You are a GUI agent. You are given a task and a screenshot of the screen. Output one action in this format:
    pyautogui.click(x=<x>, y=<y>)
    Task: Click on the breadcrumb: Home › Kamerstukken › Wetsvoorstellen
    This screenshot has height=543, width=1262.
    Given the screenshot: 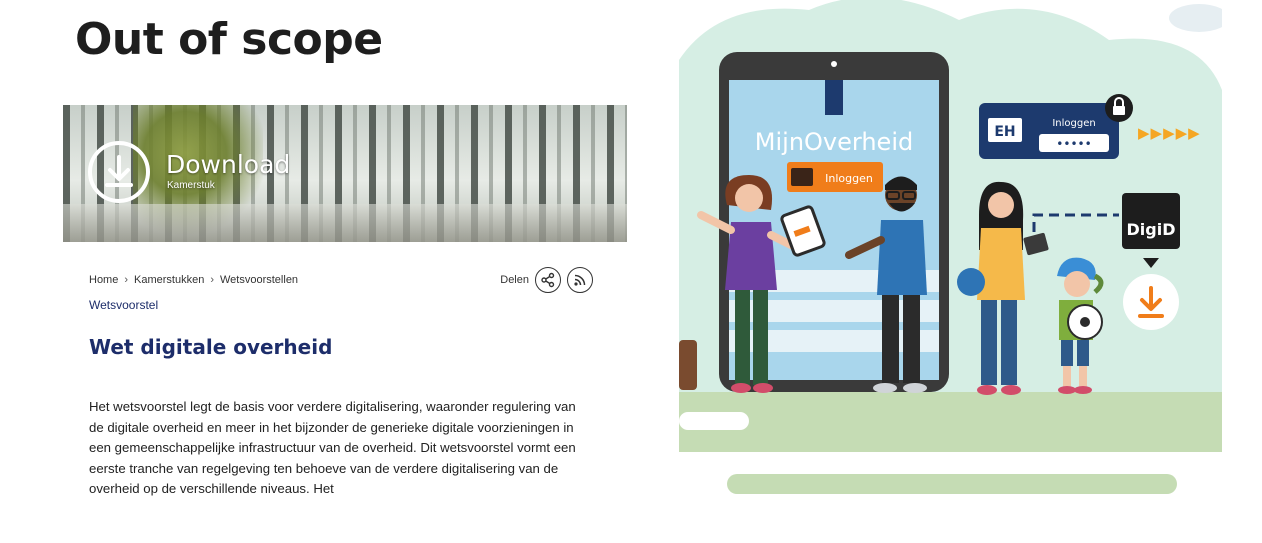 What is the action you would take?
    pyautogui.click(x=193, y=280)
    